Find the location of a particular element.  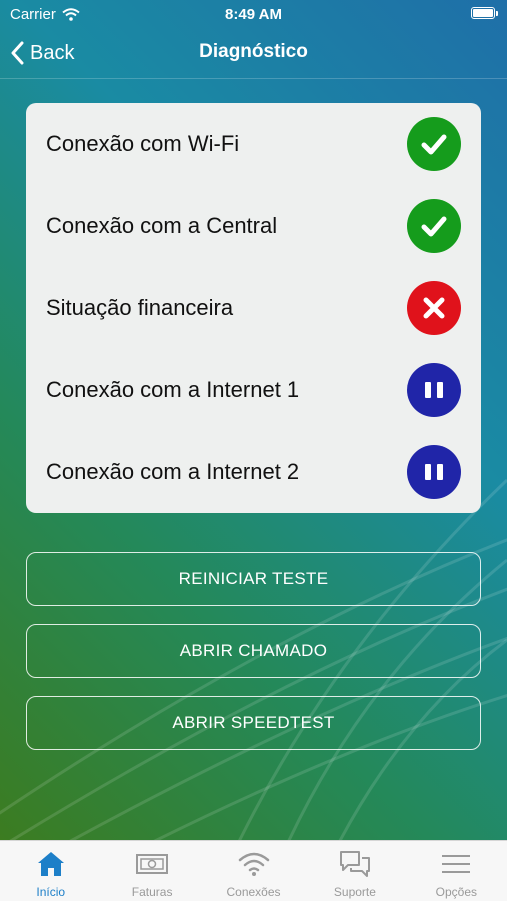

battery-icon is located at coordinates (483, 13).